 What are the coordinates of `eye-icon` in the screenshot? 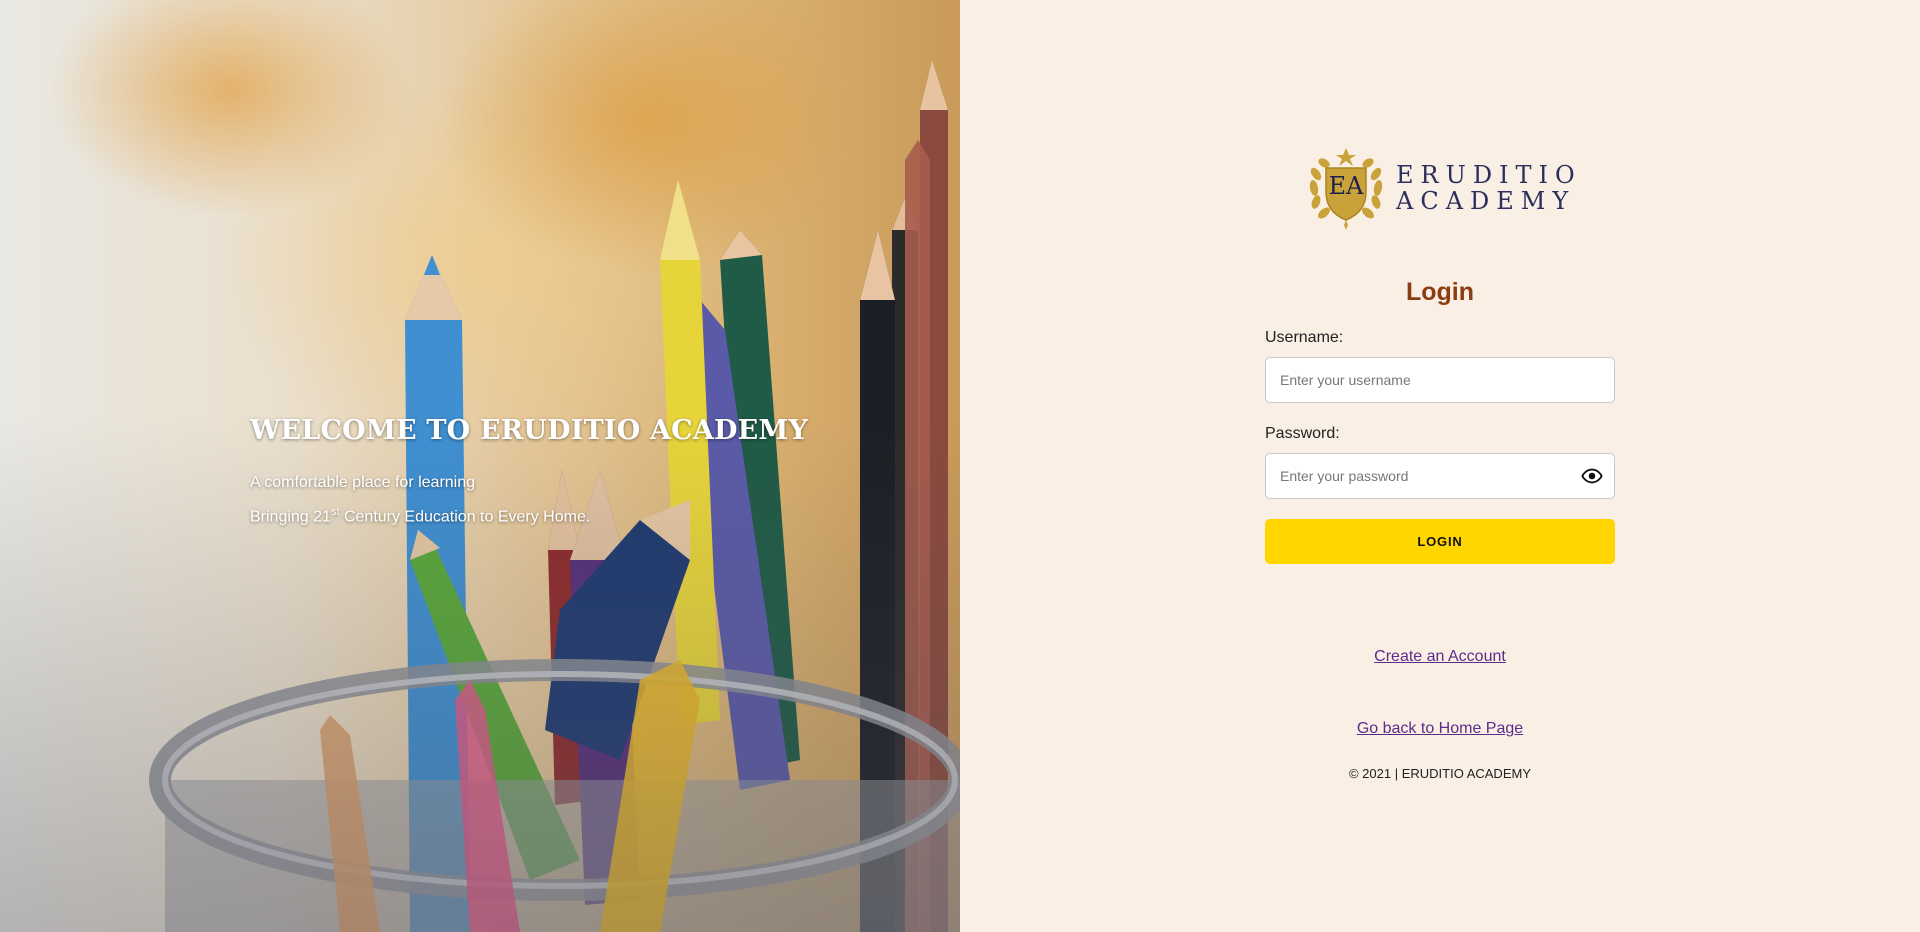 It's located at (1592, 476).